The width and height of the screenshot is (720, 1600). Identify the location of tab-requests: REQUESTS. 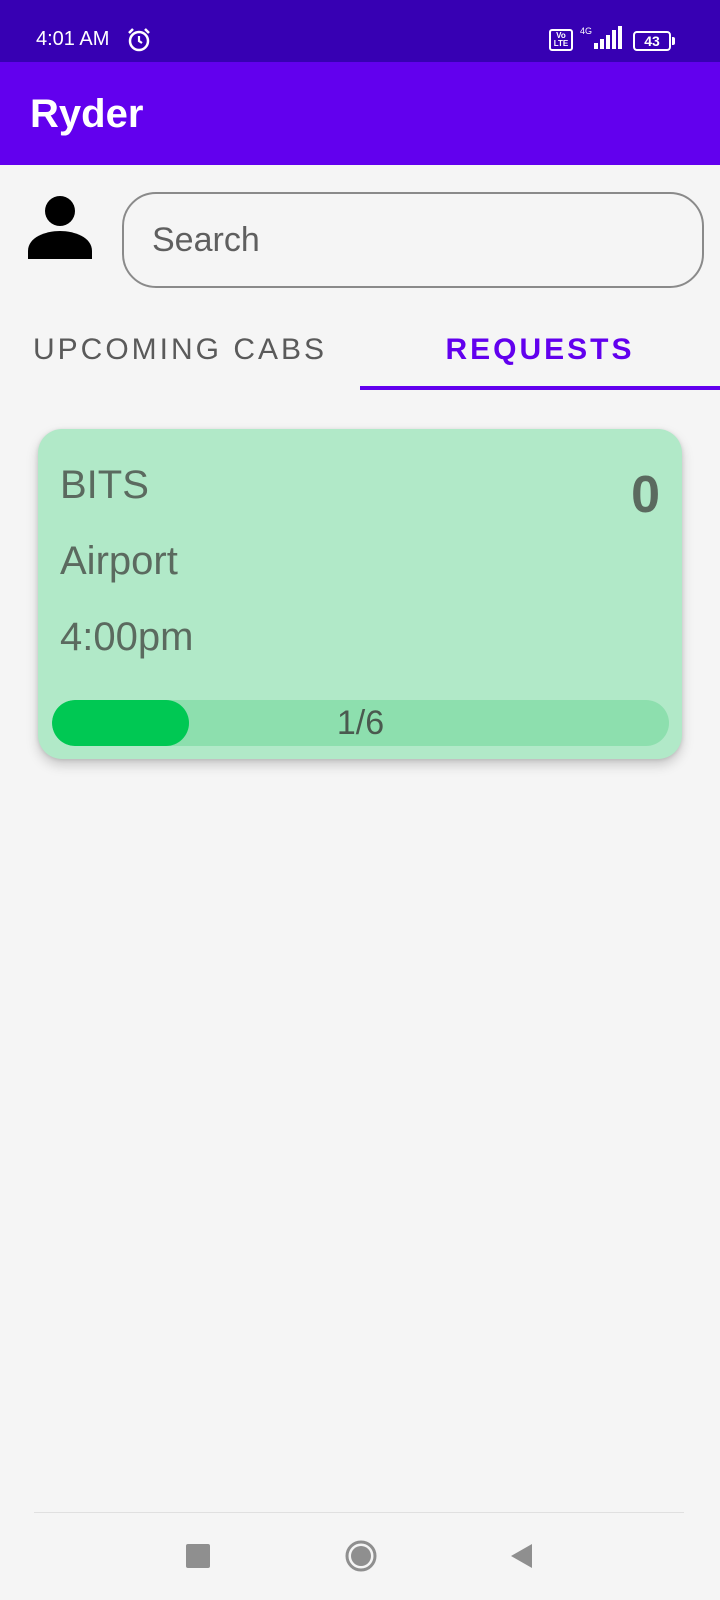
(540, 350).